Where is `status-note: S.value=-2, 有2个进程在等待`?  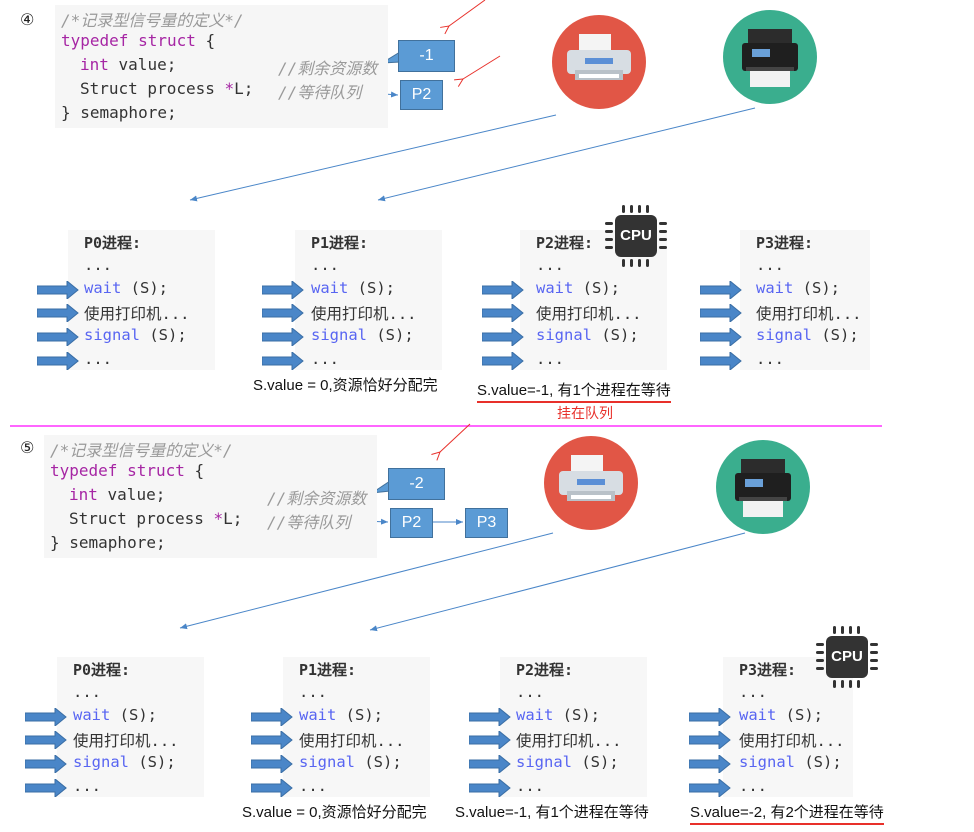 status-note: S.value=-2, 有2个进程在等待 is located at coordinates (787, 813).